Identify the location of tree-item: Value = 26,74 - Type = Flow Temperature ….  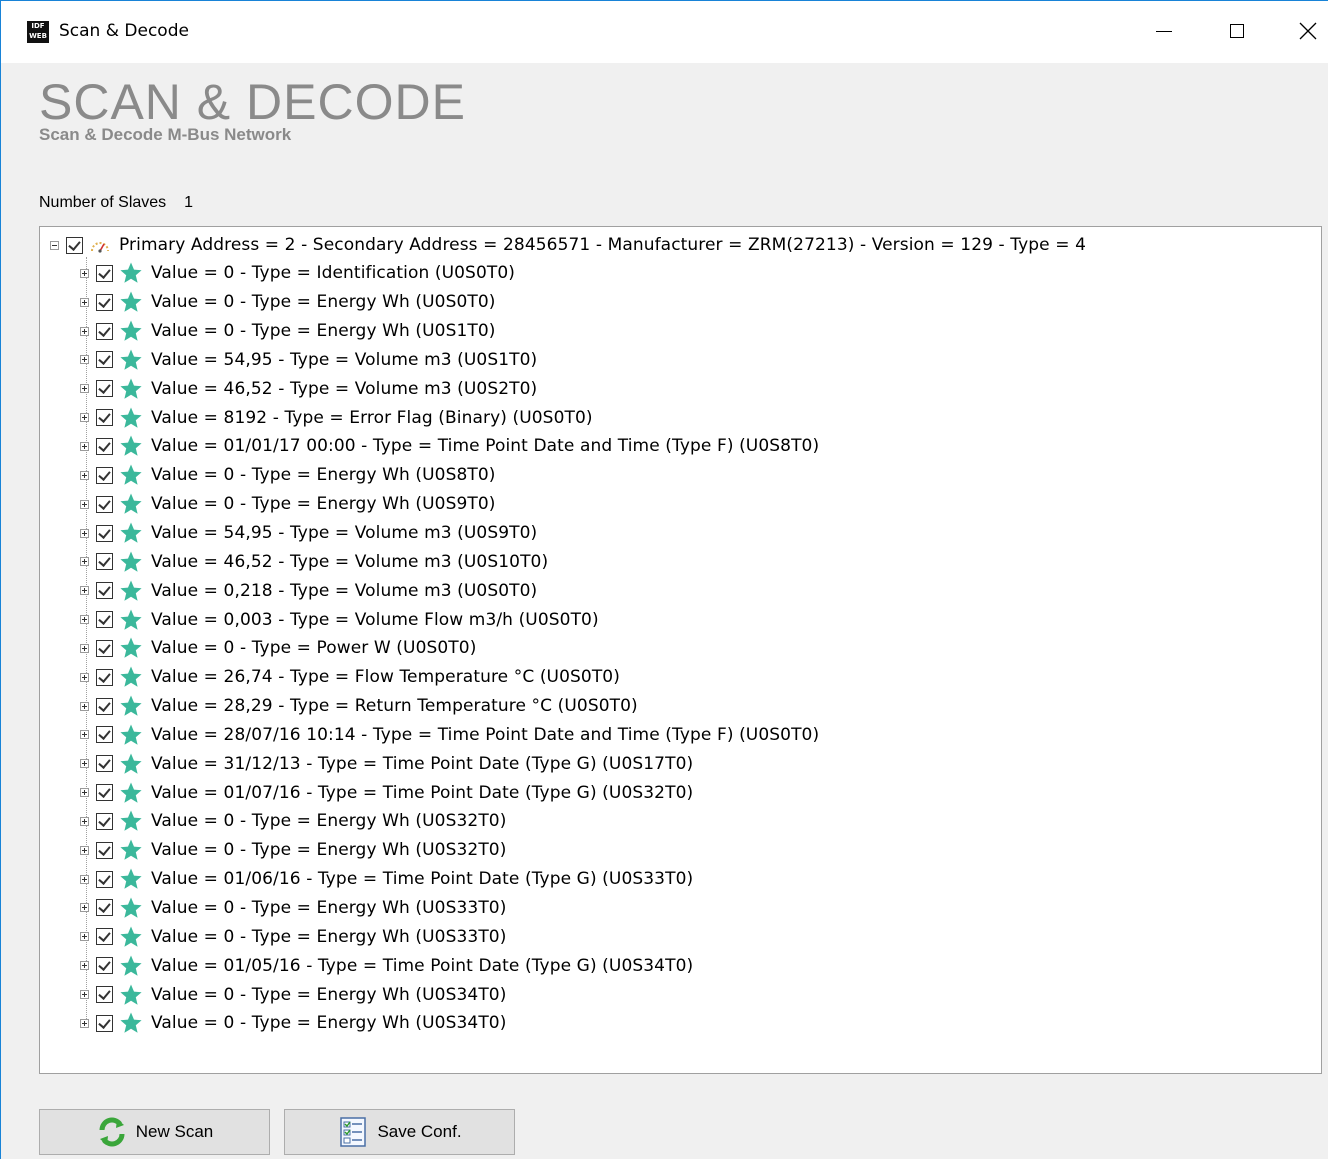
(449, 677).